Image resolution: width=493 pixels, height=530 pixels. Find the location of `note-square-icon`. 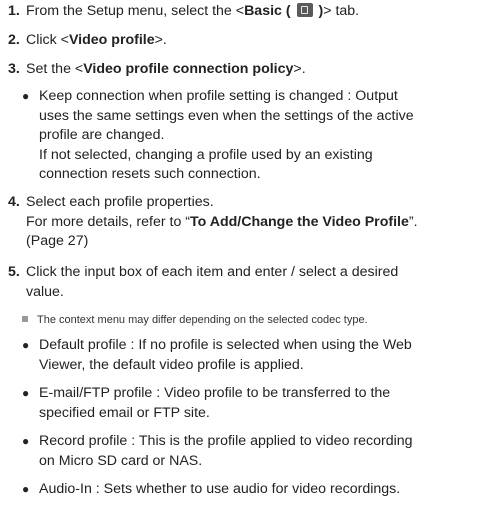

note-square-icon is located at coordinates (25, 319).